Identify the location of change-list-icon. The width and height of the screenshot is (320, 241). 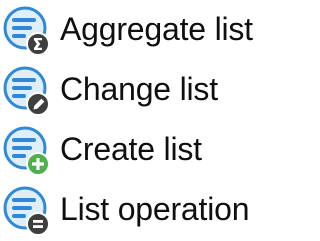
(30, 90).